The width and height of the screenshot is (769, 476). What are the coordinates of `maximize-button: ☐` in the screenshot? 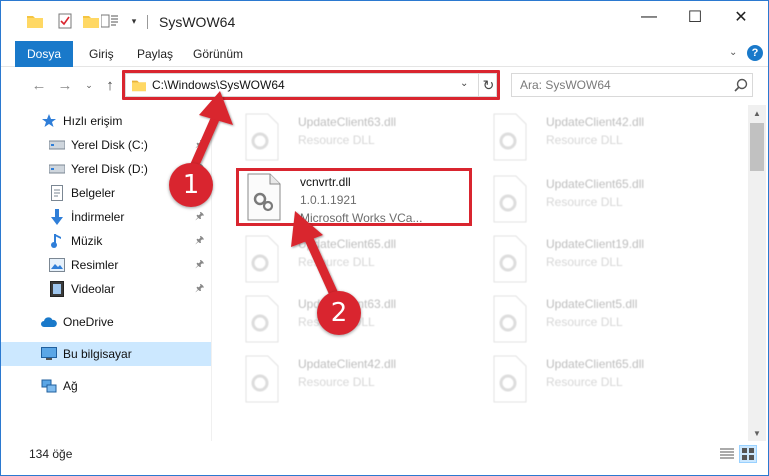 It's located at (695, 17).